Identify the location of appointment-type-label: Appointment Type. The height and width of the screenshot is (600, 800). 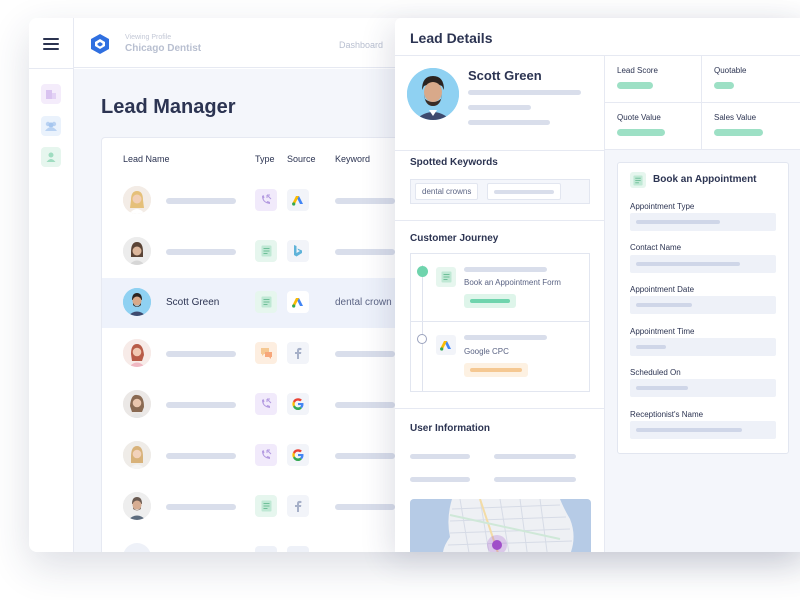
(662, 206).